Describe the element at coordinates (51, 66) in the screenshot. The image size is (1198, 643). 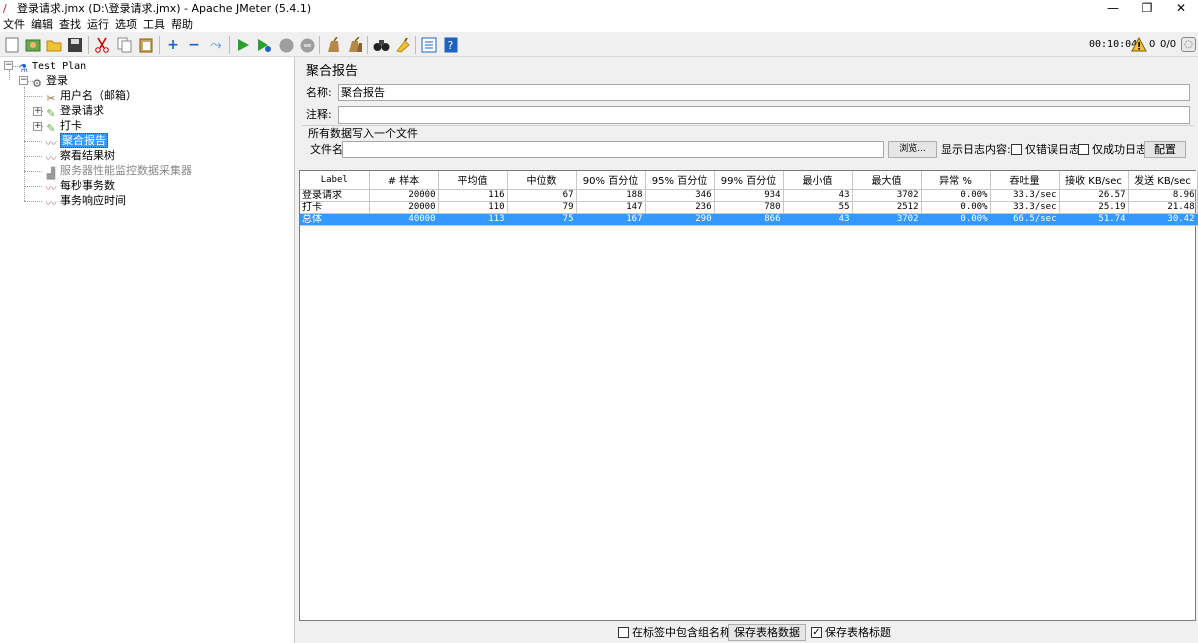
I see `tree-node-test-plan: ⚗ Test Plan` at that location.